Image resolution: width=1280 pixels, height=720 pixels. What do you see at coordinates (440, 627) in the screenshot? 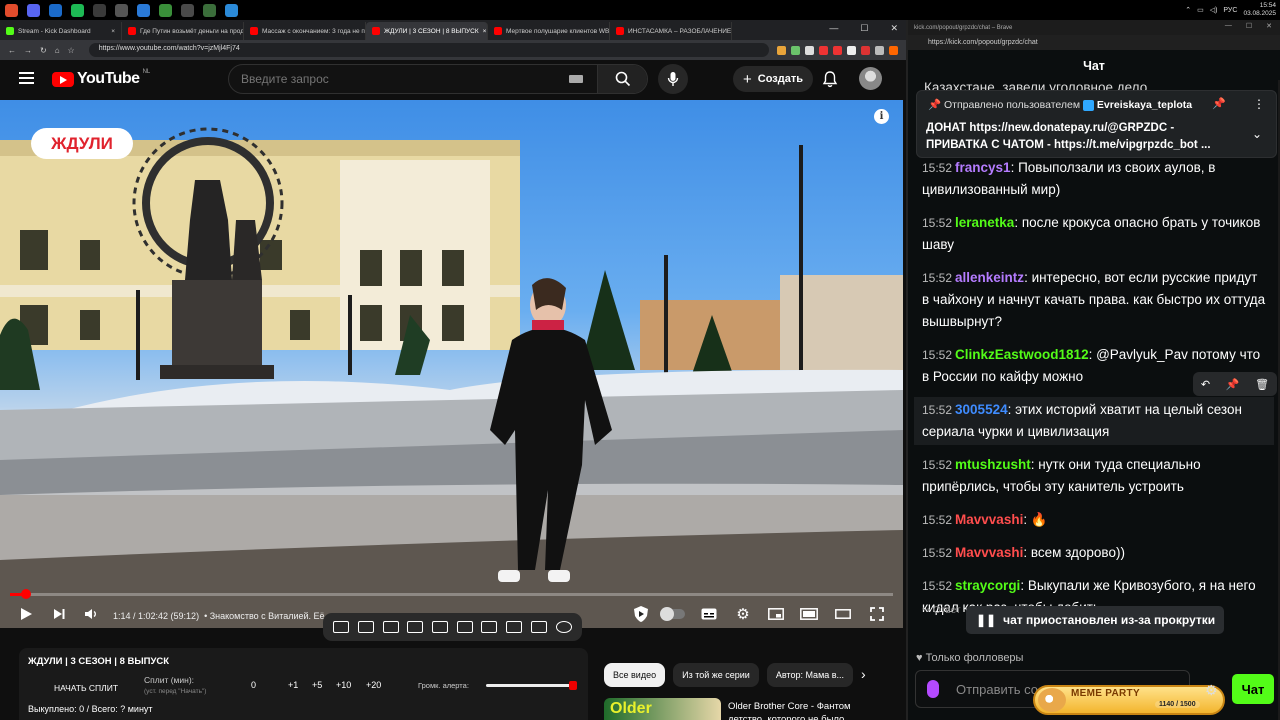
I see `image-icon` at bounding box center [440, 627].